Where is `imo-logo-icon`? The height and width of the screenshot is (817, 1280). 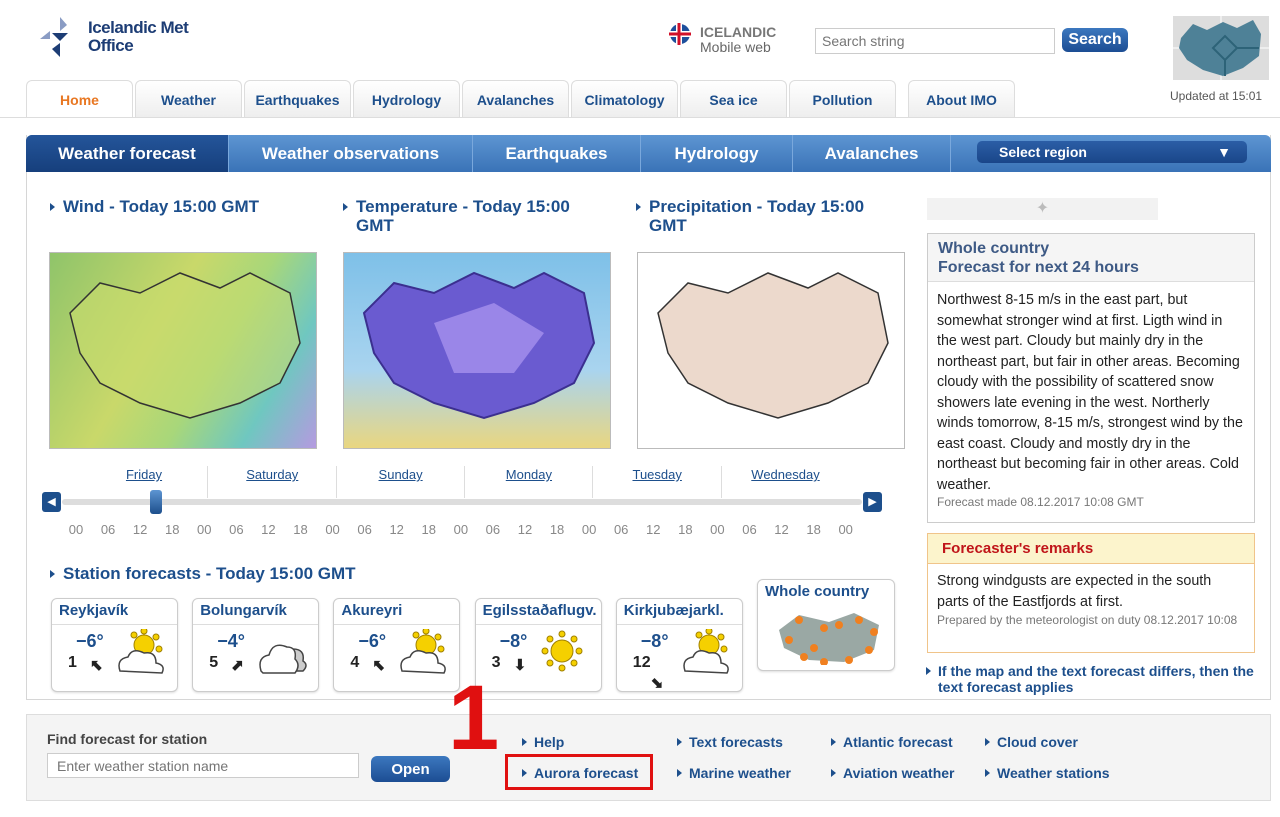 imo-logo-icon is located at coordinates (63, 38).